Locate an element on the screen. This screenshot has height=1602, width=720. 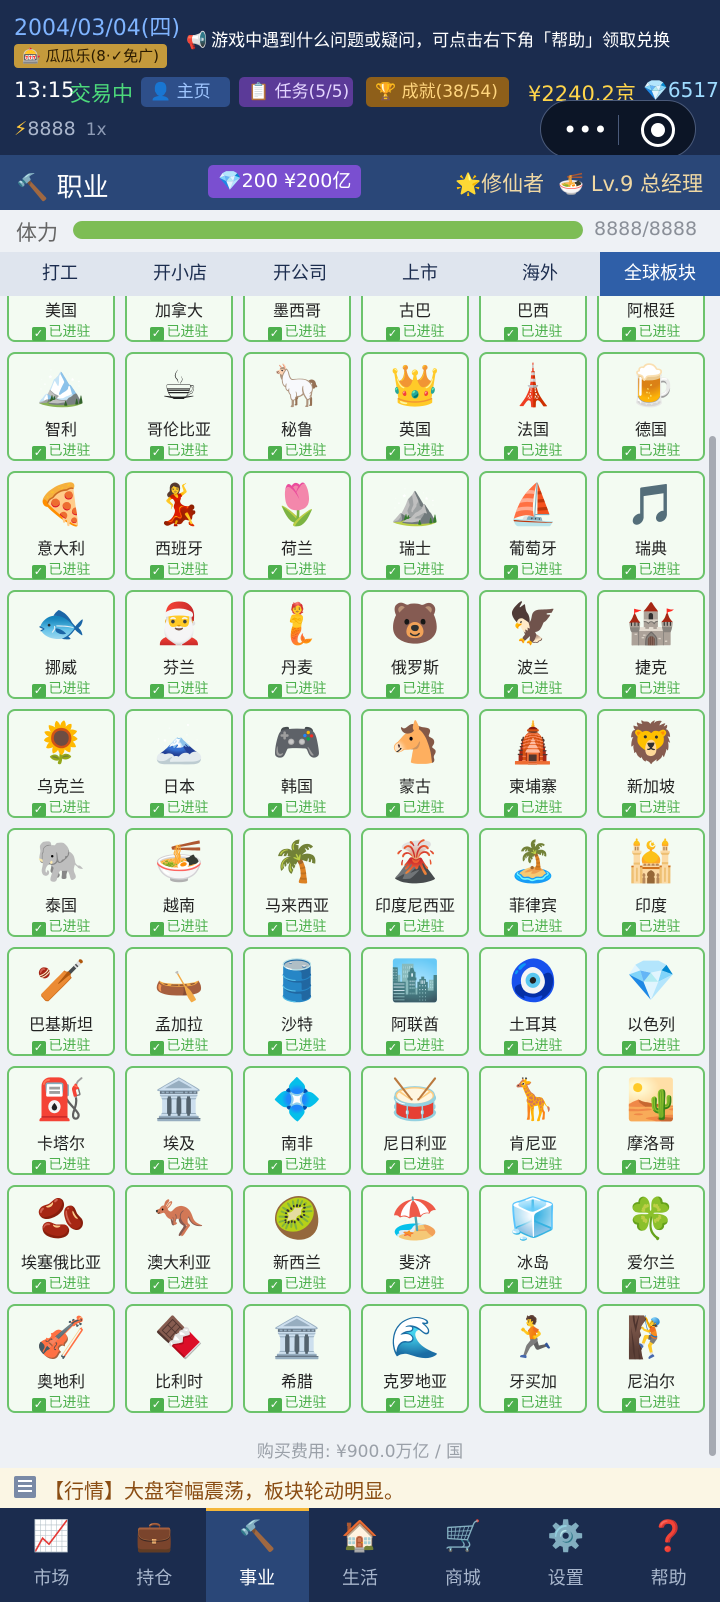
country-card: 🌋 印度尼西亚 ✓ 已进驻 is located at coordinates (415, 882).